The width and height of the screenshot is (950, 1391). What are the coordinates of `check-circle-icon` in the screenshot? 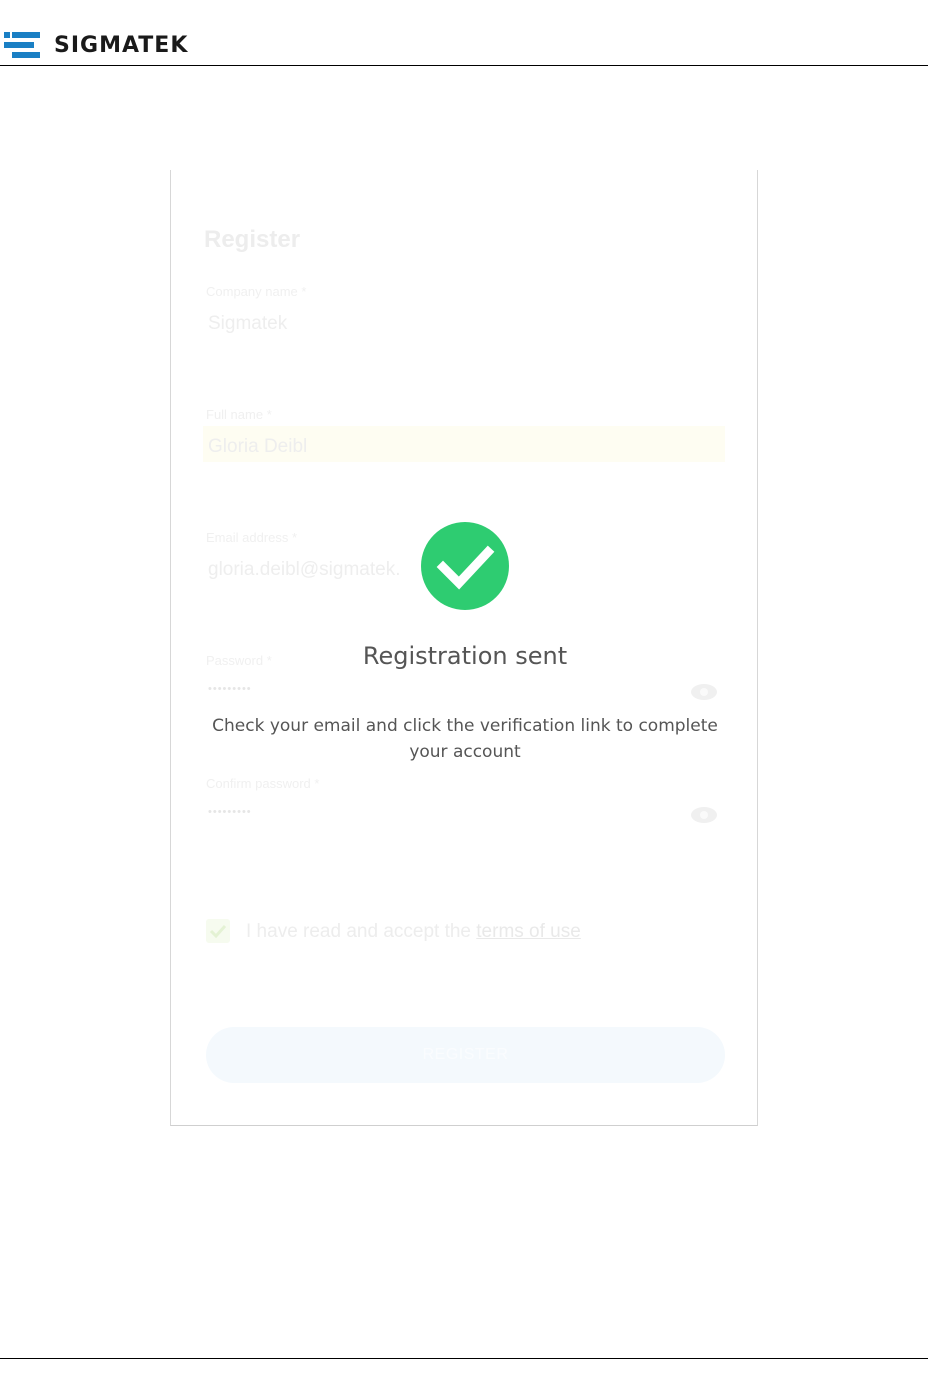 It's located at (465, 566).